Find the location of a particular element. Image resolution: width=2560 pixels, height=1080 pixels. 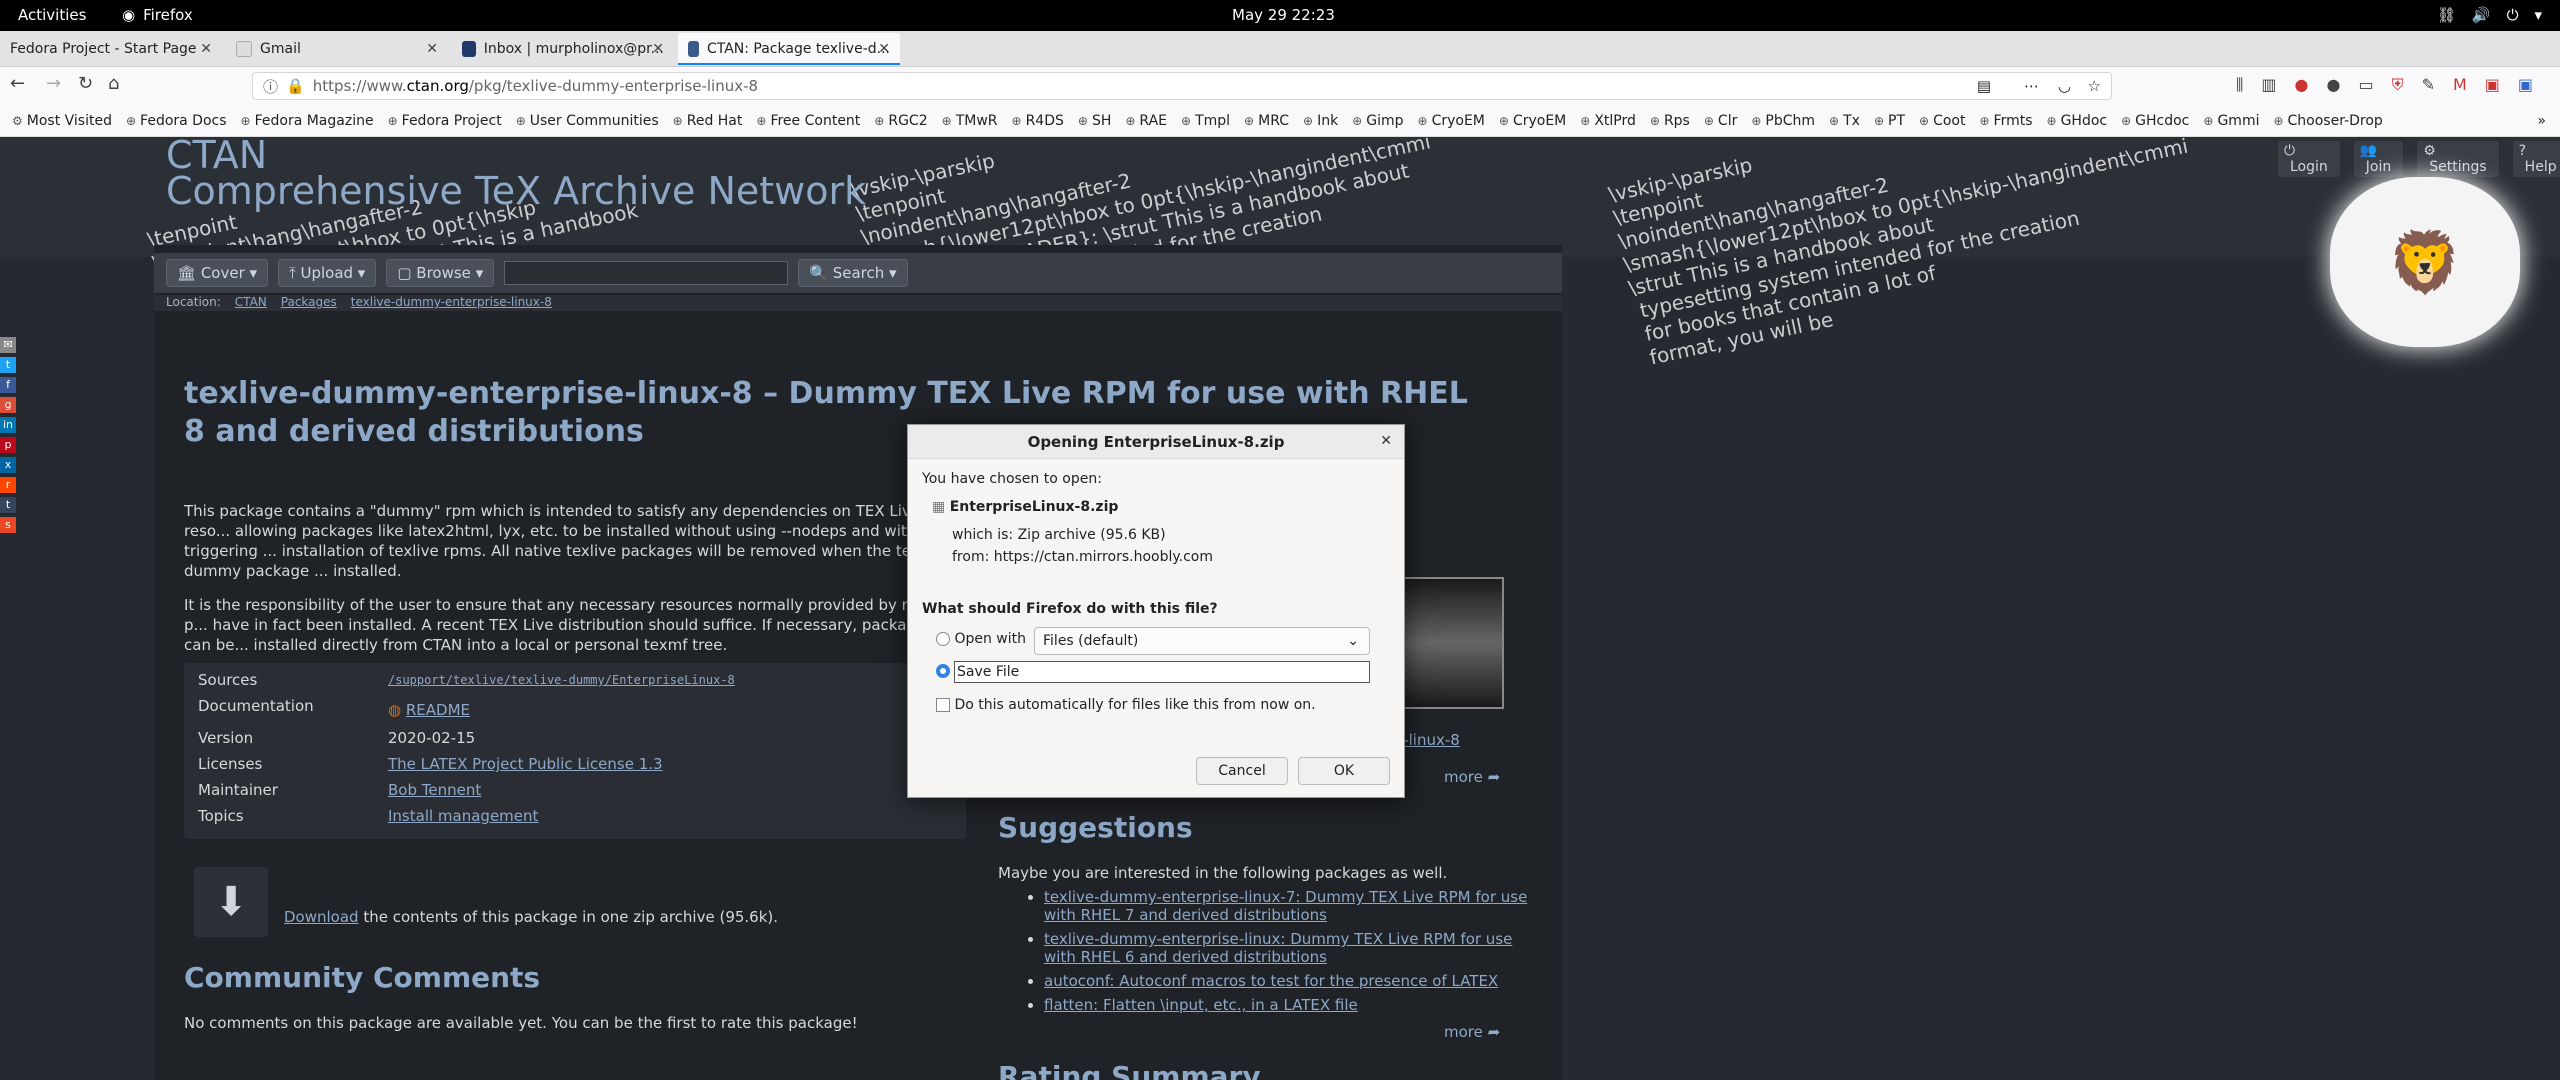

bookmark-item: ⊕ Fedora Magazine is located at coordinates (307, 121).